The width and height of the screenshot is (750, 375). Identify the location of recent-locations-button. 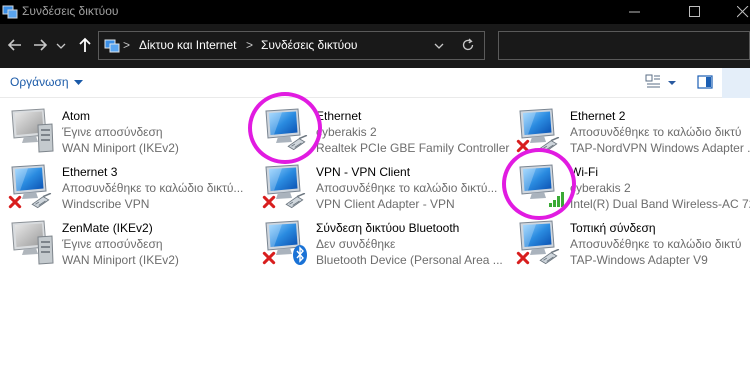
(61, 45).